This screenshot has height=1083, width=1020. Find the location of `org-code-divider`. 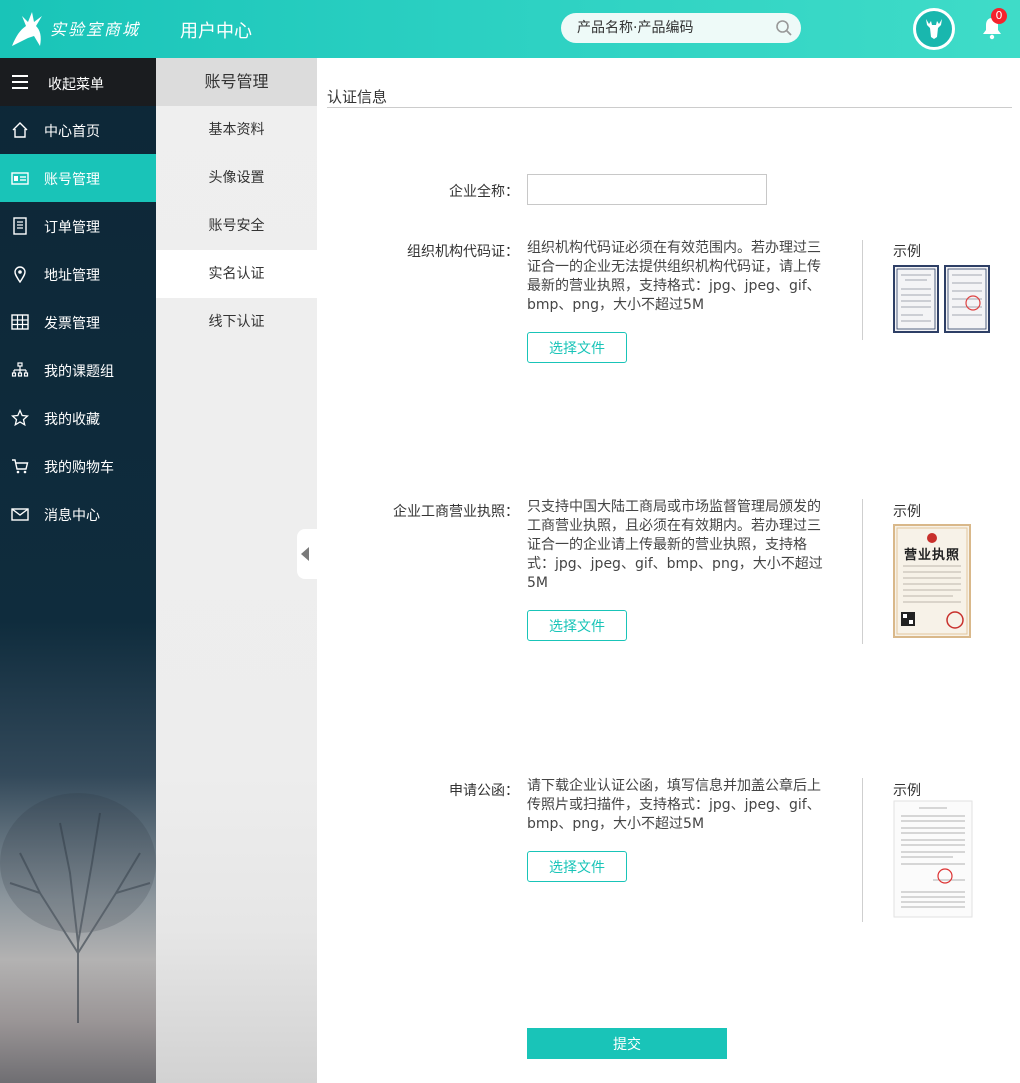

org-code-divider is located at coordinates (862, 290).